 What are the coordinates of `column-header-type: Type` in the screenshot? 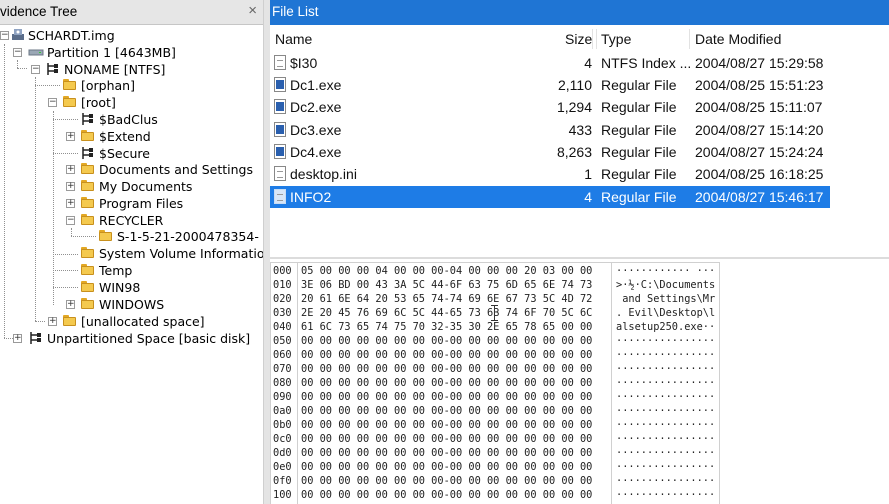 It's located at (616, 39).